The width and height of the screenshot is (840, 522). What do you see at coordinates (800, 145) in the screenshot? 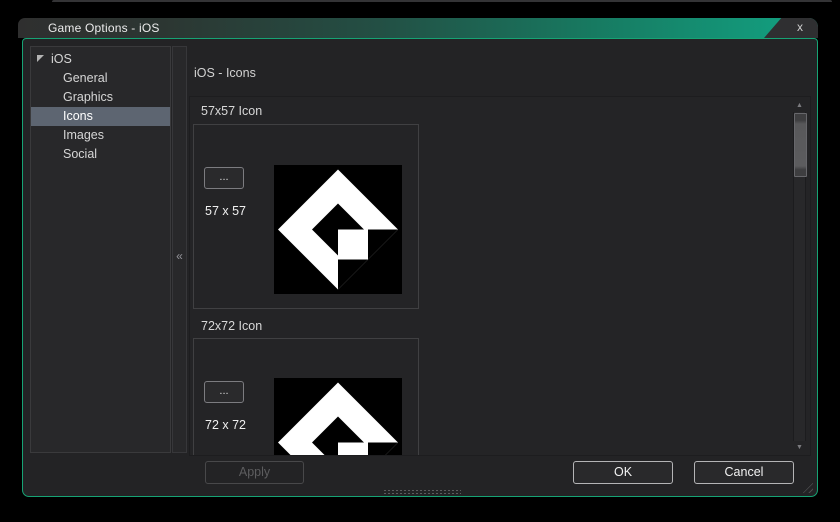
I see `scrollbar-thumb` at bounding box center [800, 145].